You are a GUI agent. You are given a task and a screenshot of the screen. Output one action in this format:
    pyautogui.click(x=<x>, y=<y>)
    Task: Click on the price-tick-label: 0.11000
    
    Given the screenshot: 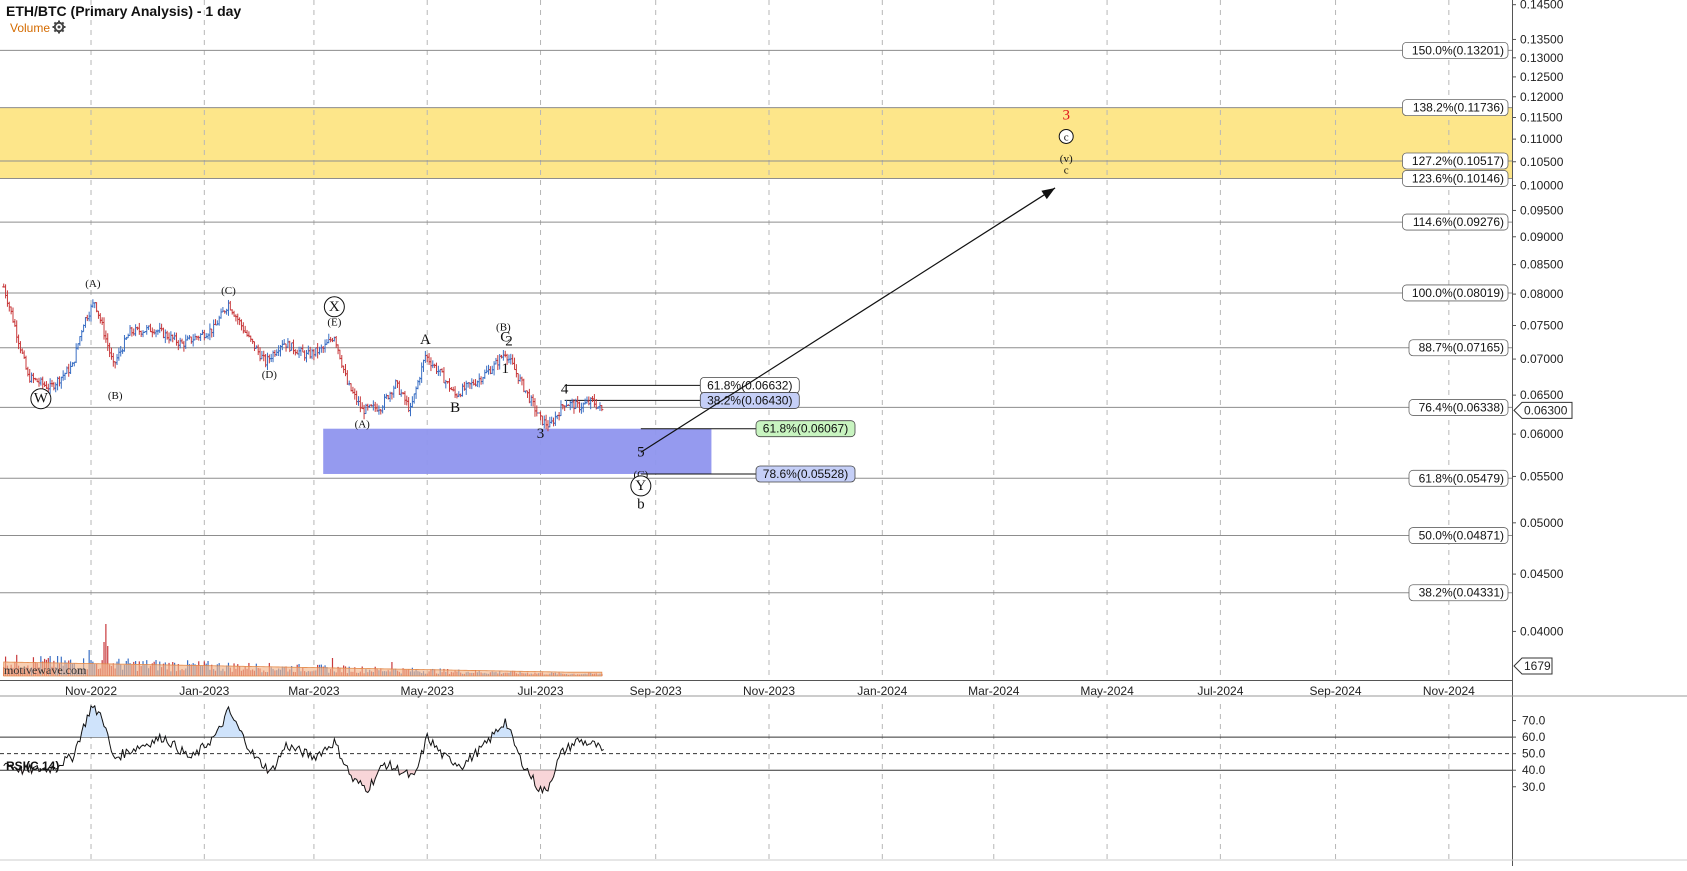 What is the action you would take?
    pyautogui.click(x=1541, y=139)
    